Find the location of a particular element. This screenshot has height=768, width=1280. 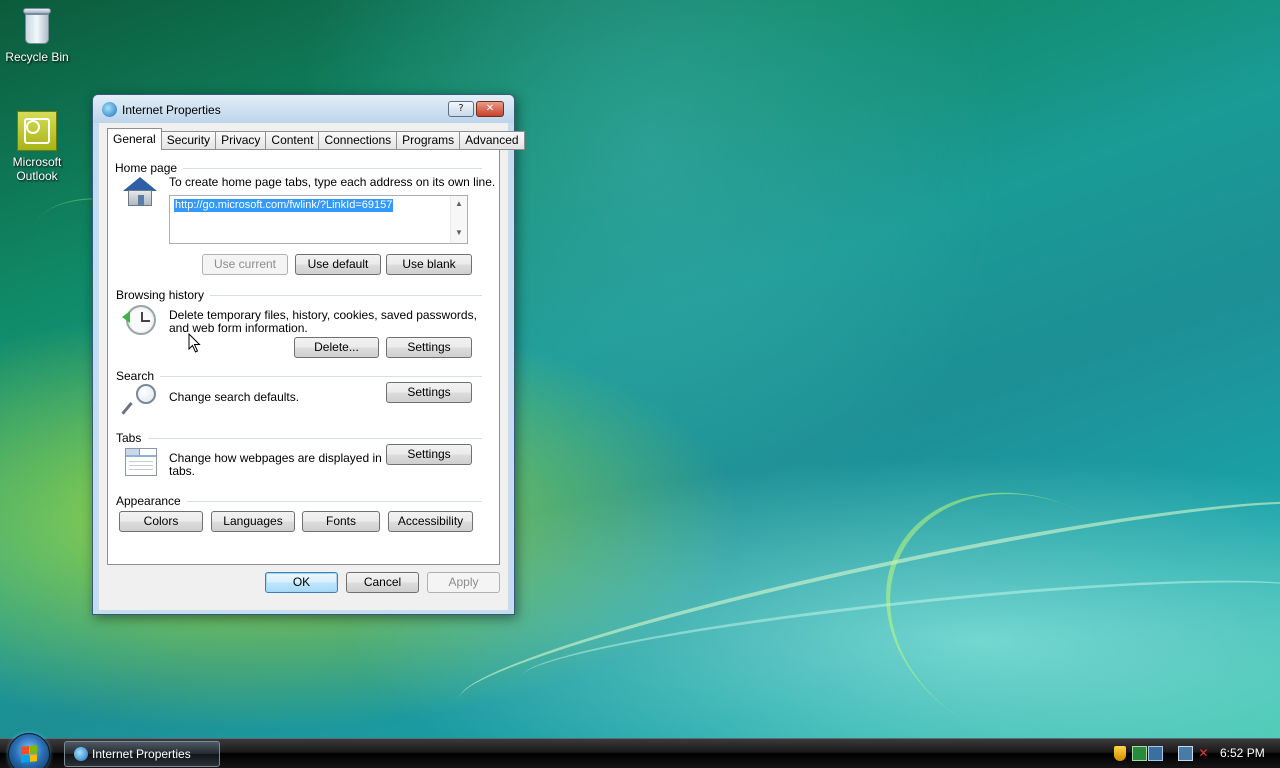

tab-general: General is located at coordinates (134, 139).